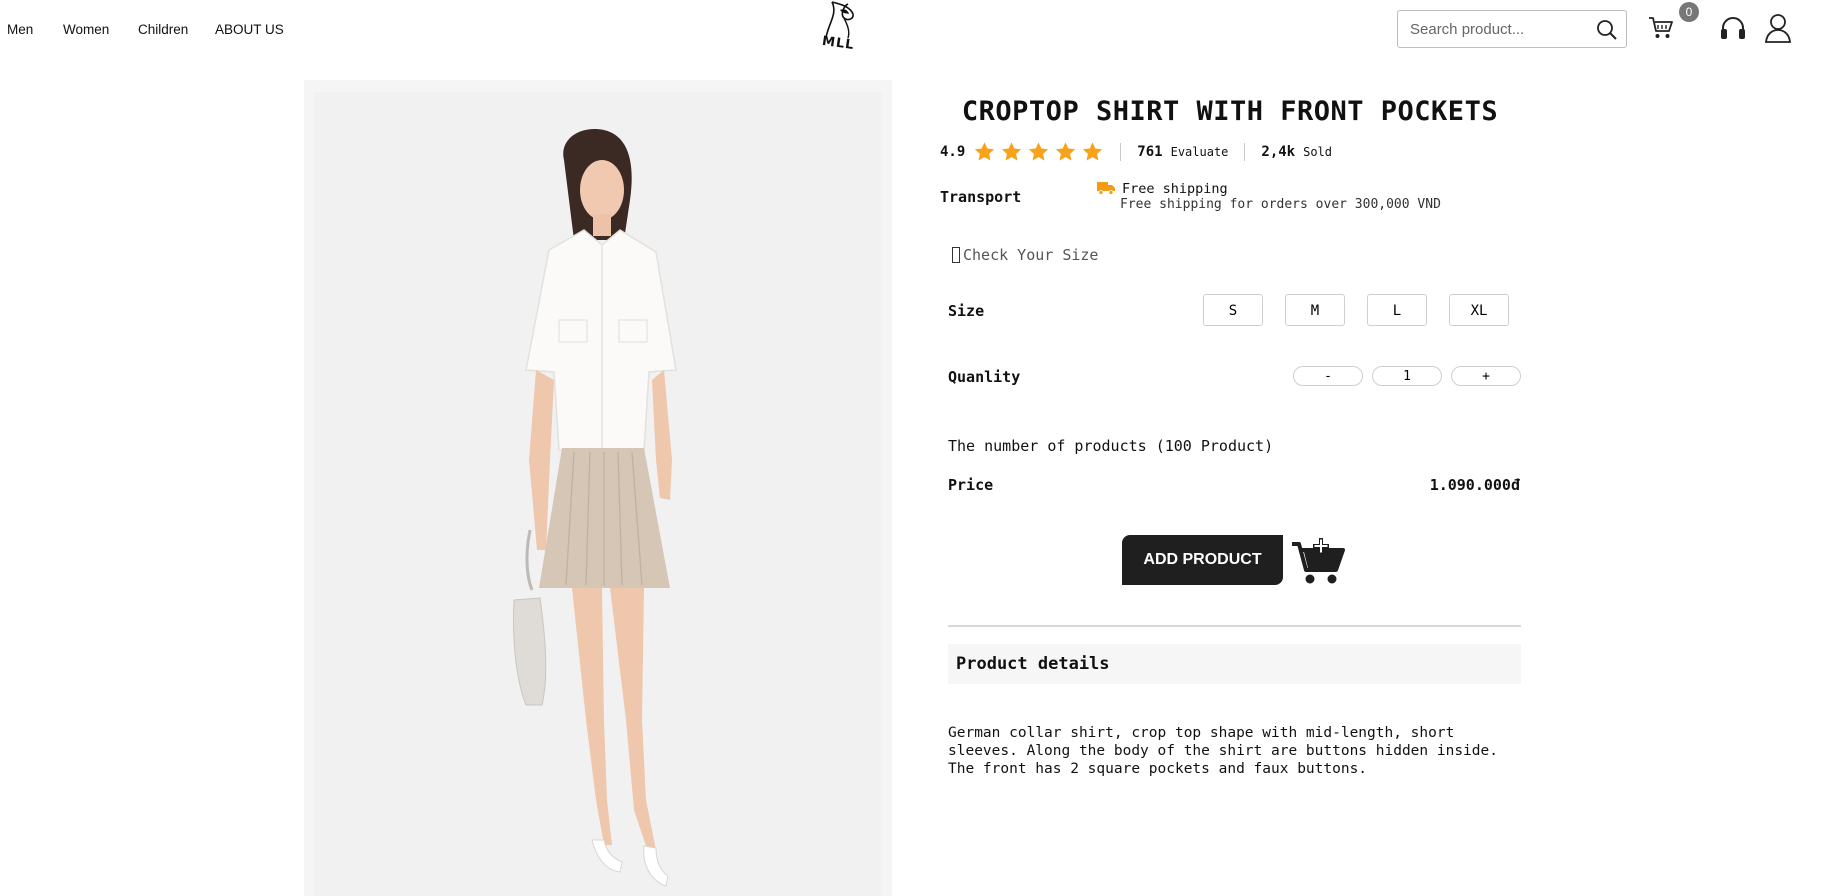  Describe the element at coordinates (1175, 189) in the screenshot. I see `shipping-title: Free shipping` at that location.